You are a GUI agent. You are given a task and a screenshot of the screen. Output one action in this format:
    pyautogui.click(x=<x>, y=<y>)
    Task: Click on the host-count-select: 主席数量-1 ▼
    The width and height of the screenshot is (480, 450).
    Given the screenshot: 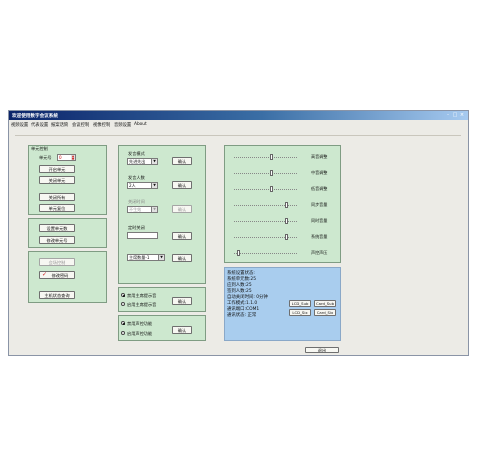 What is the action you would take?
    pyautogui.click(x=146, y=257)
    